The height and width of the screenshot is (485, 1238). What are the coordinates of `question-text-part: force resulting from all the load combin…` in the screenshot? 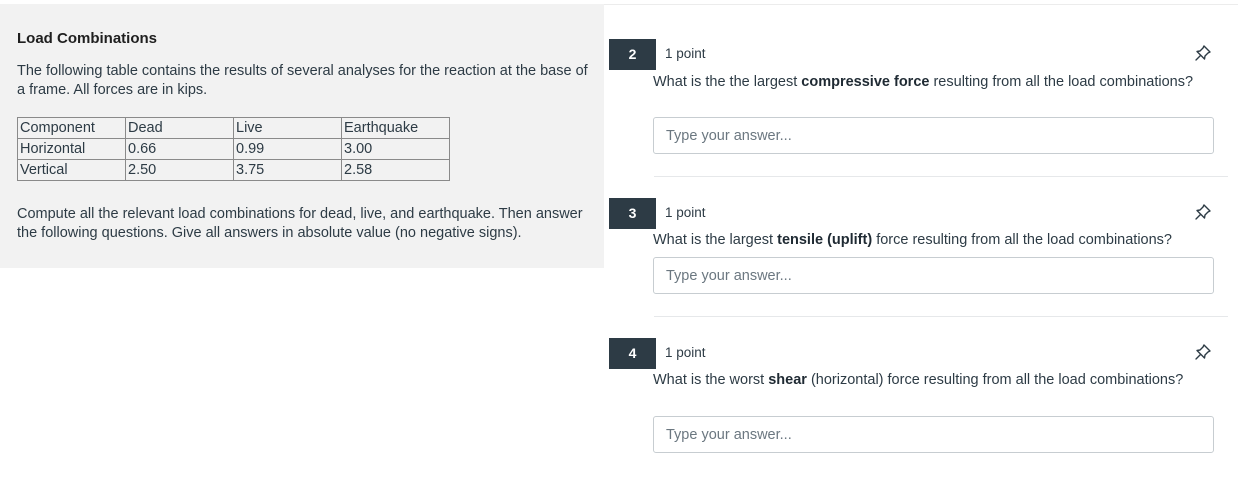 It's located at (1022, 240).